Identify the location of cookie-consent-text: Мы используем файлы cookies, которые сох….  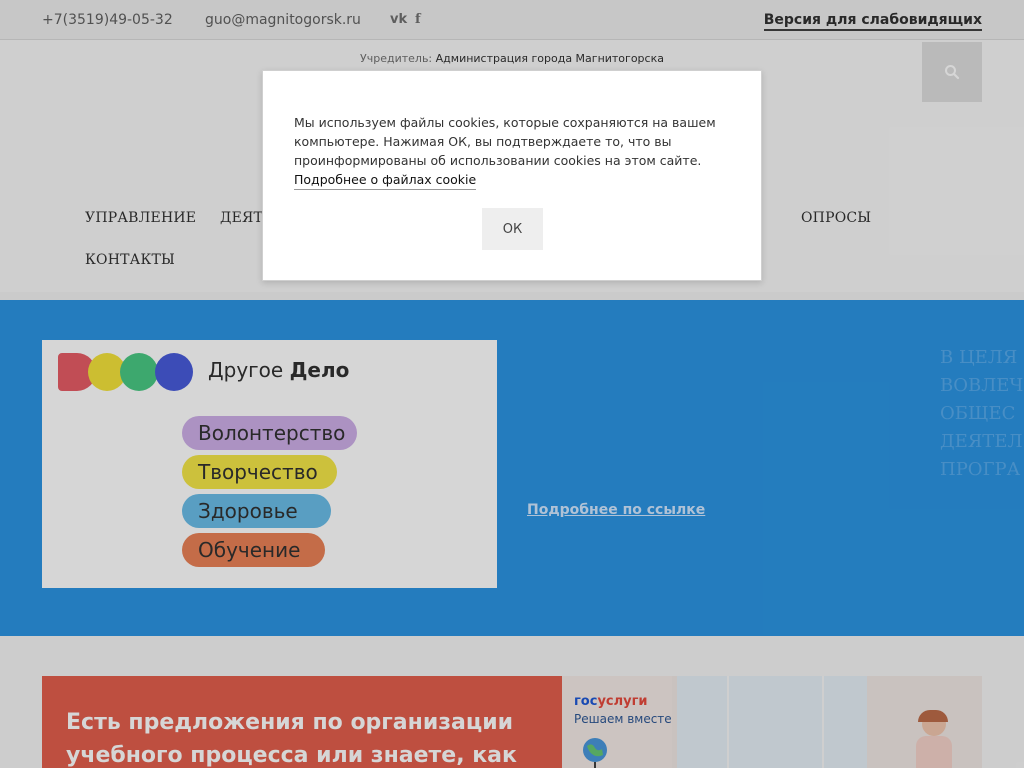
(514, 151).